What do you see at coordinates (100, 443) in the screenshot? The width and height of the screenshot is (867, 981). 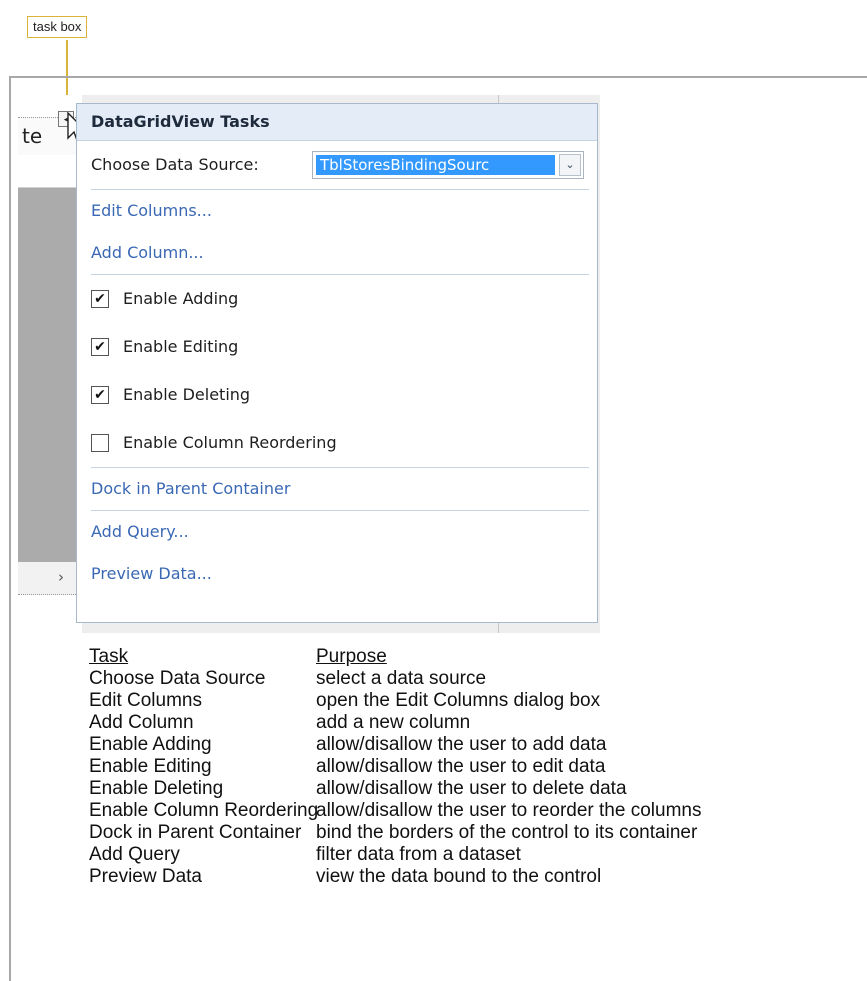 I see `enable-column-reordering-checkbox` at bounding box center [100, 443].